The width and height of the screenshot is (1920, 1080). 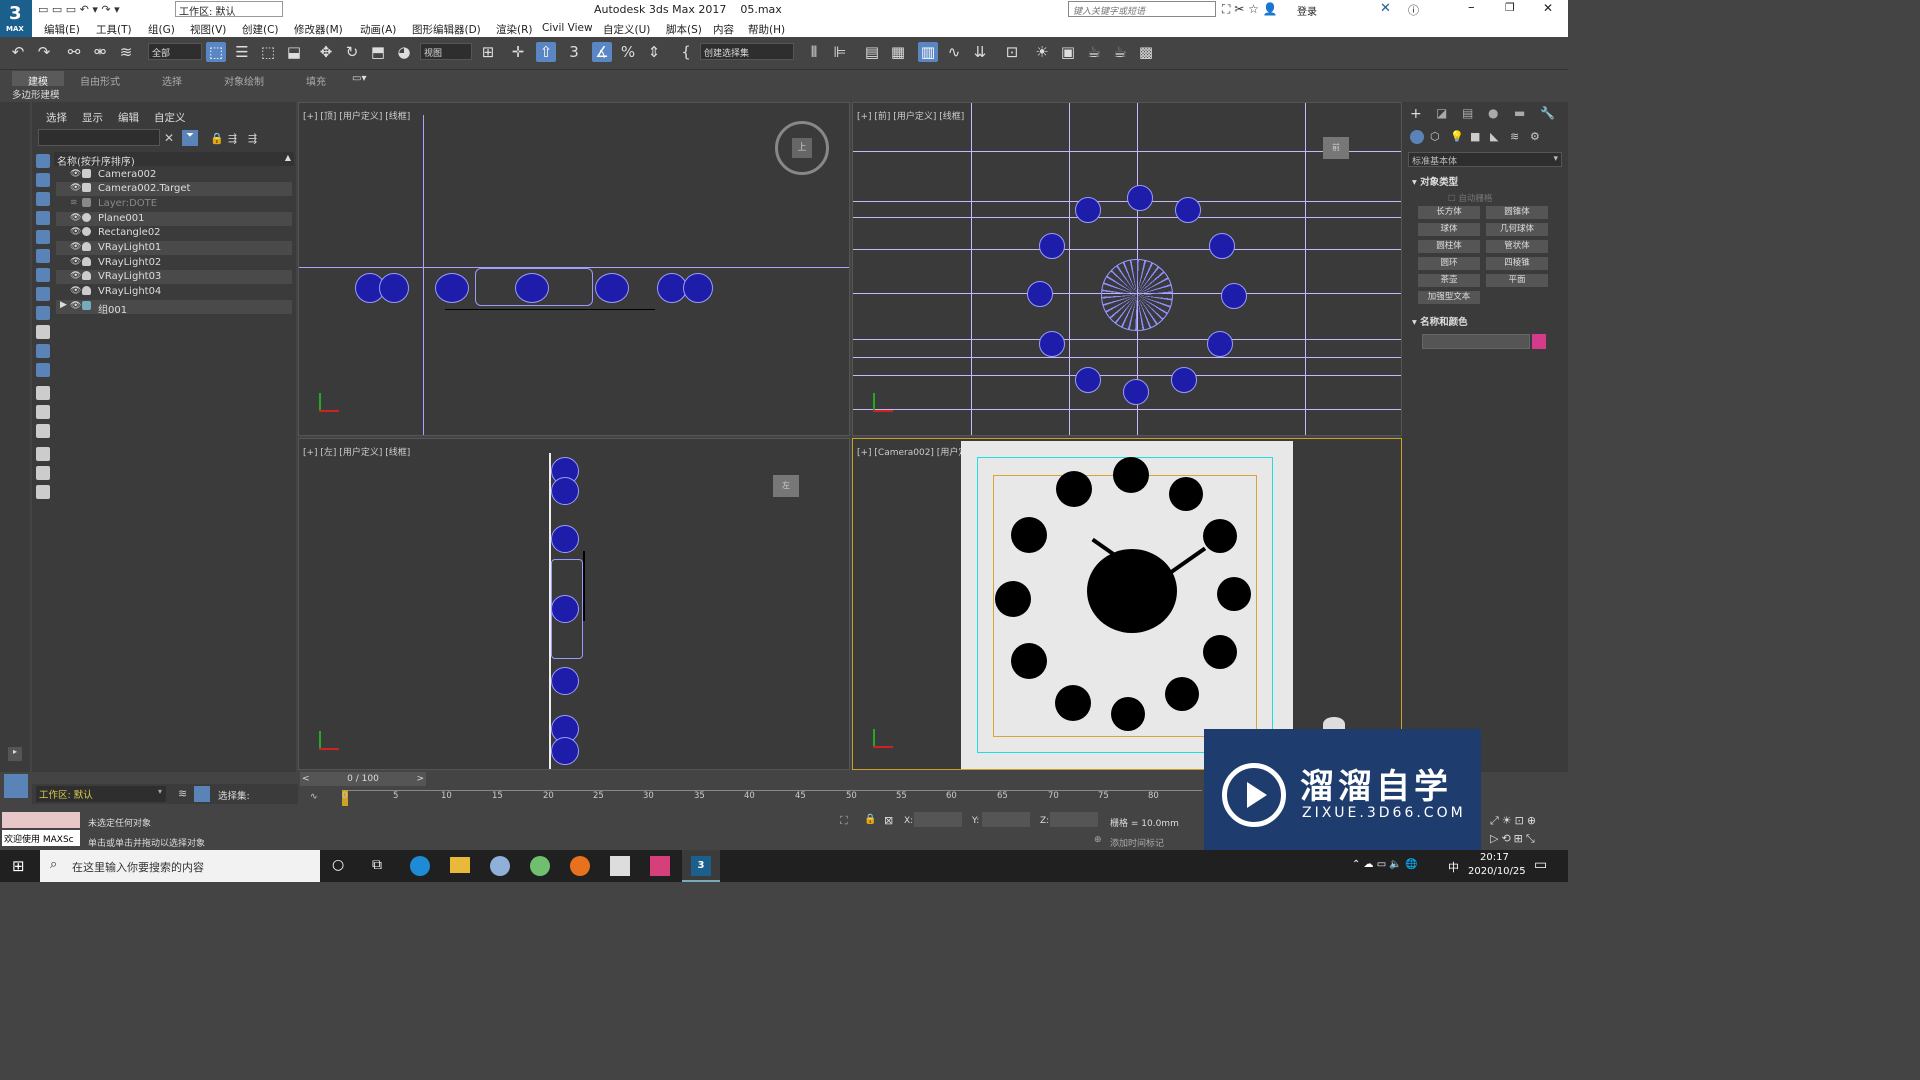 What do you see at coordinates (1435, 136) in the screenshot?
I see `shapes-icon: ⬡` at bounding box center [1435, 136].